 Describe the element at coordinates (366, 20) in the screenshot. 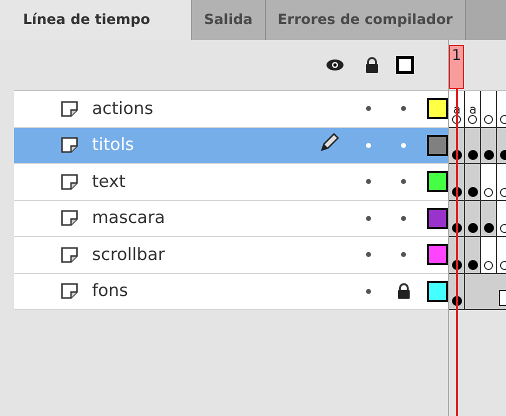

I see `panel-tab: Errores de compilador` at that location.